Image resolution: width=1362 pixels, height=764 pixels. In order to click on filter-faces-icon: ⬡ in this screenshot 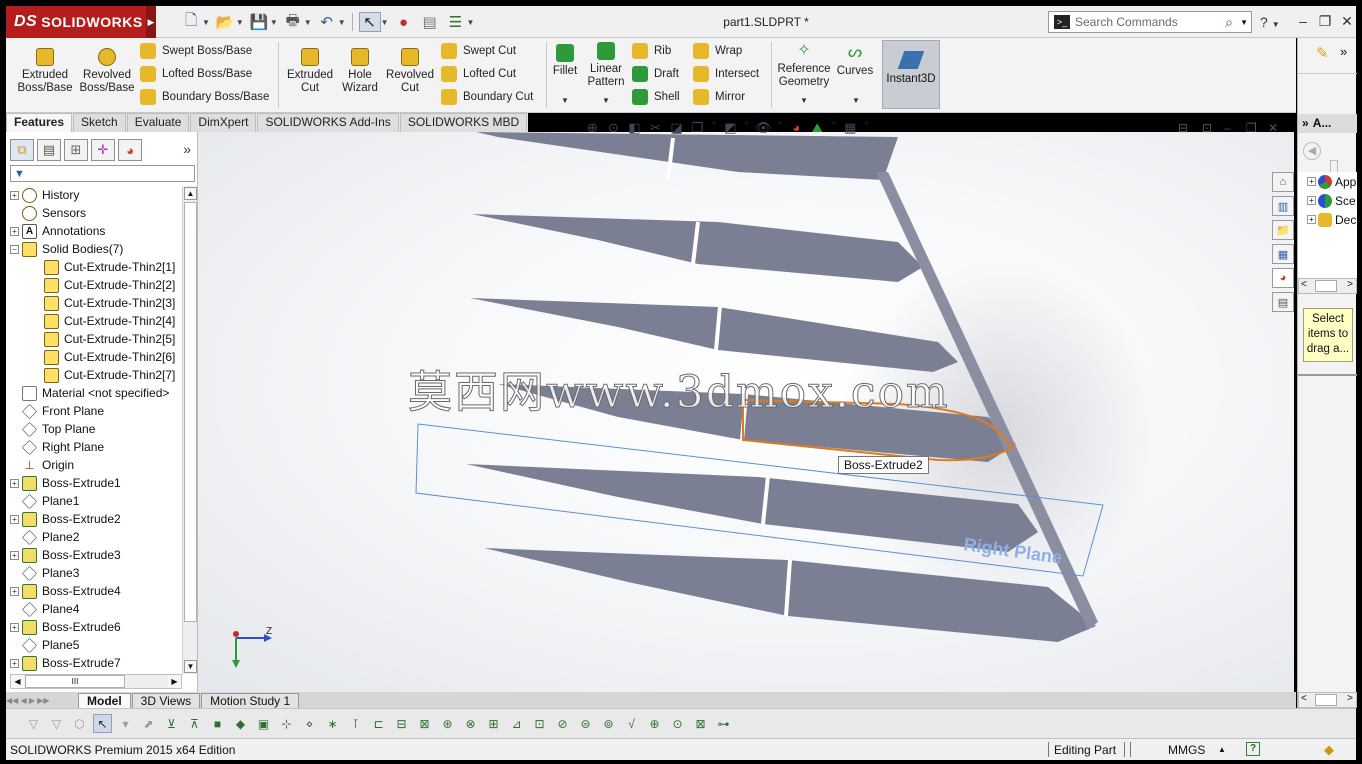, I will do `click(79, 723)`.